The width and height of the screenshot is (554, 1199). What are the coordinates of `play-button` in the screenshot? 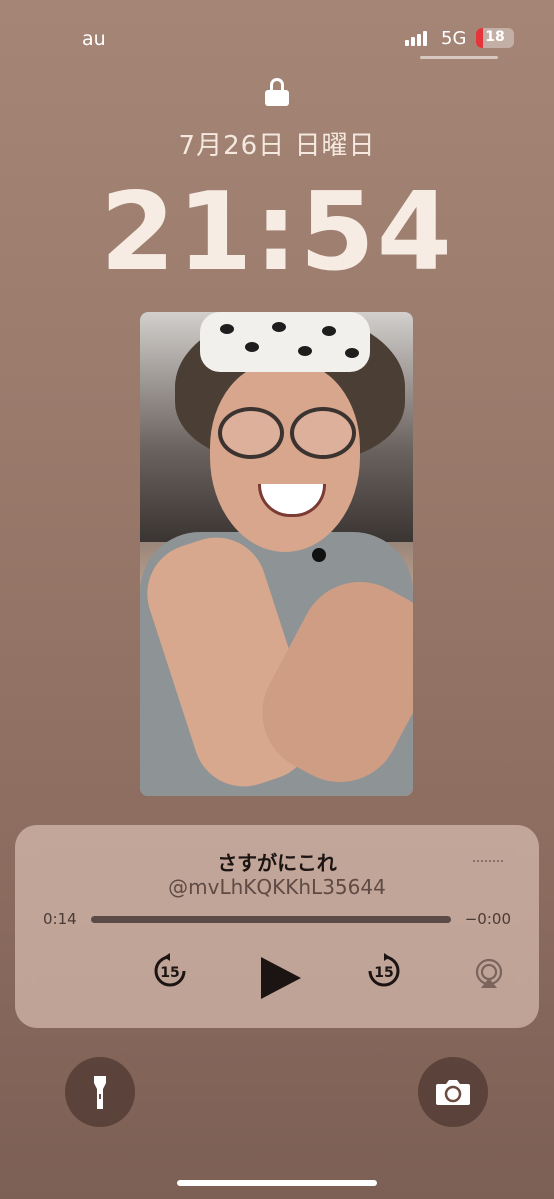 It's located at (280, 978).